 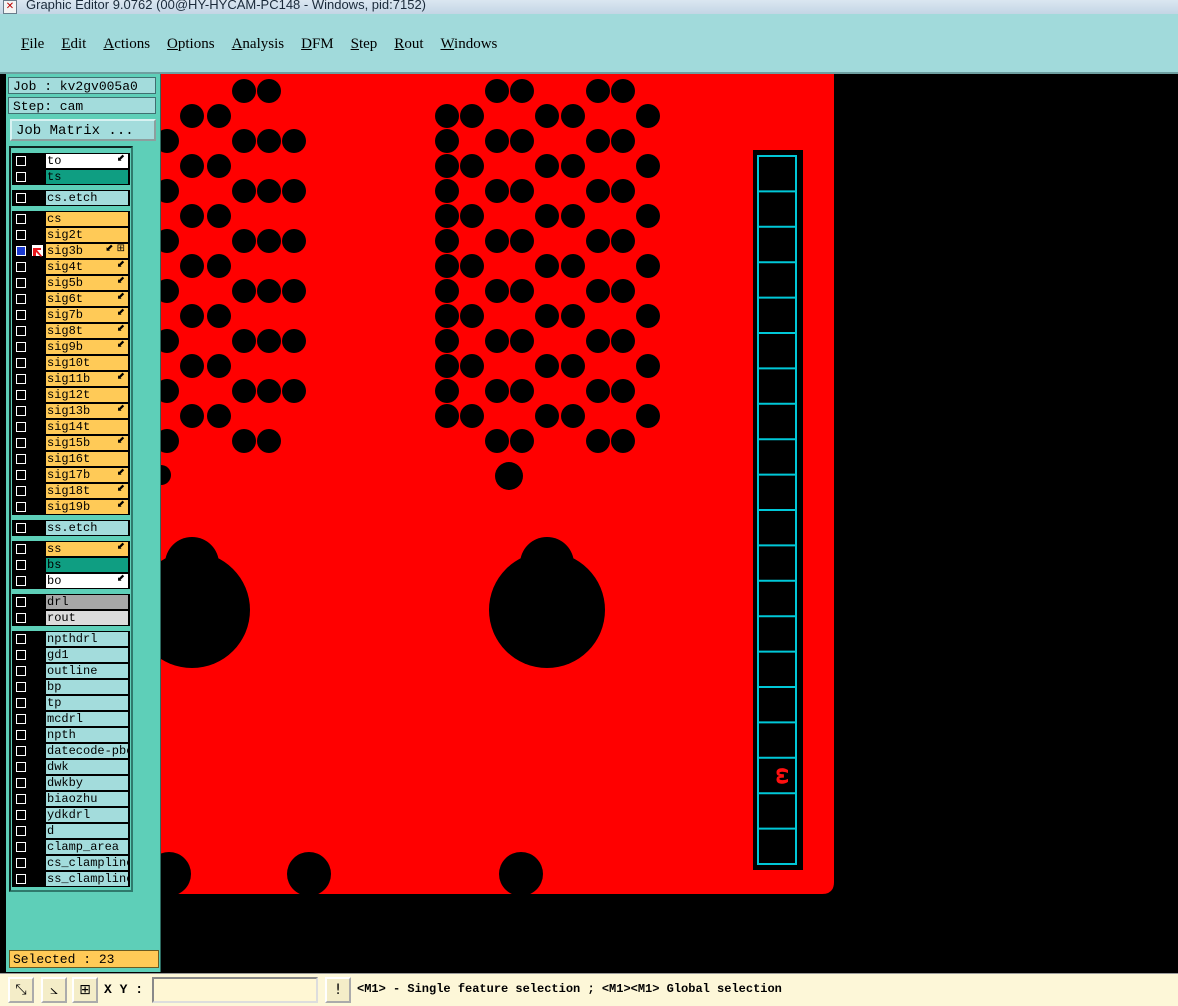 What do you see at coordinates (87, 783) in the screenshot?
I see `layer-name: dwkby` at bounding box center [87, 783].